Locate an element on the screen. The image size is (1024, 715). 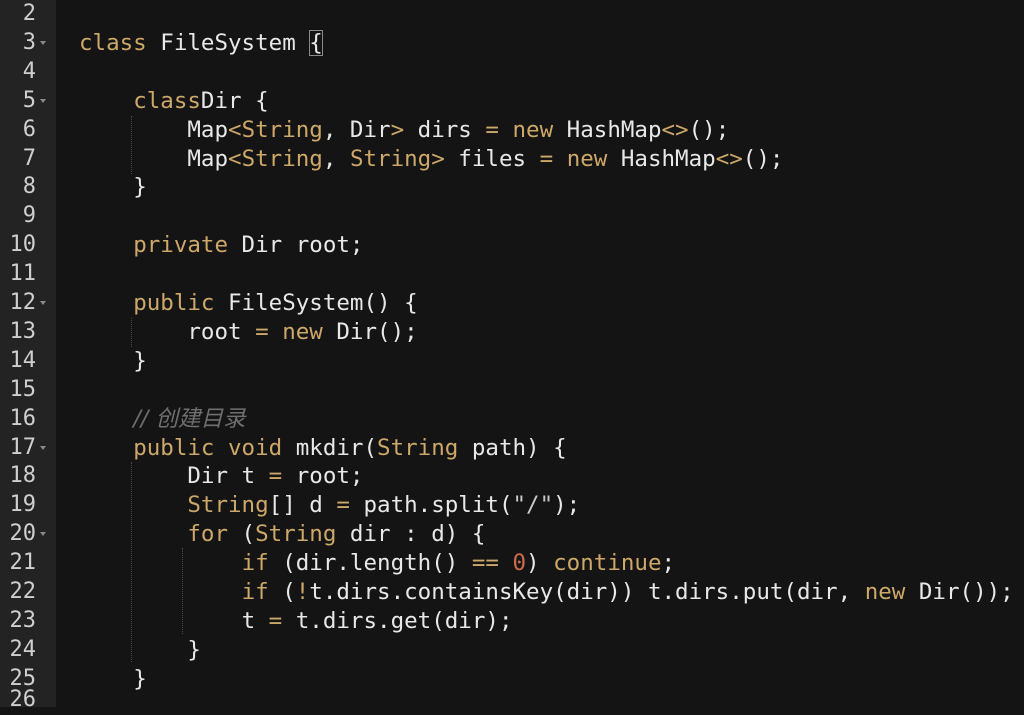
code-text: root = new Dir(); is located at coordinates (248, 332).